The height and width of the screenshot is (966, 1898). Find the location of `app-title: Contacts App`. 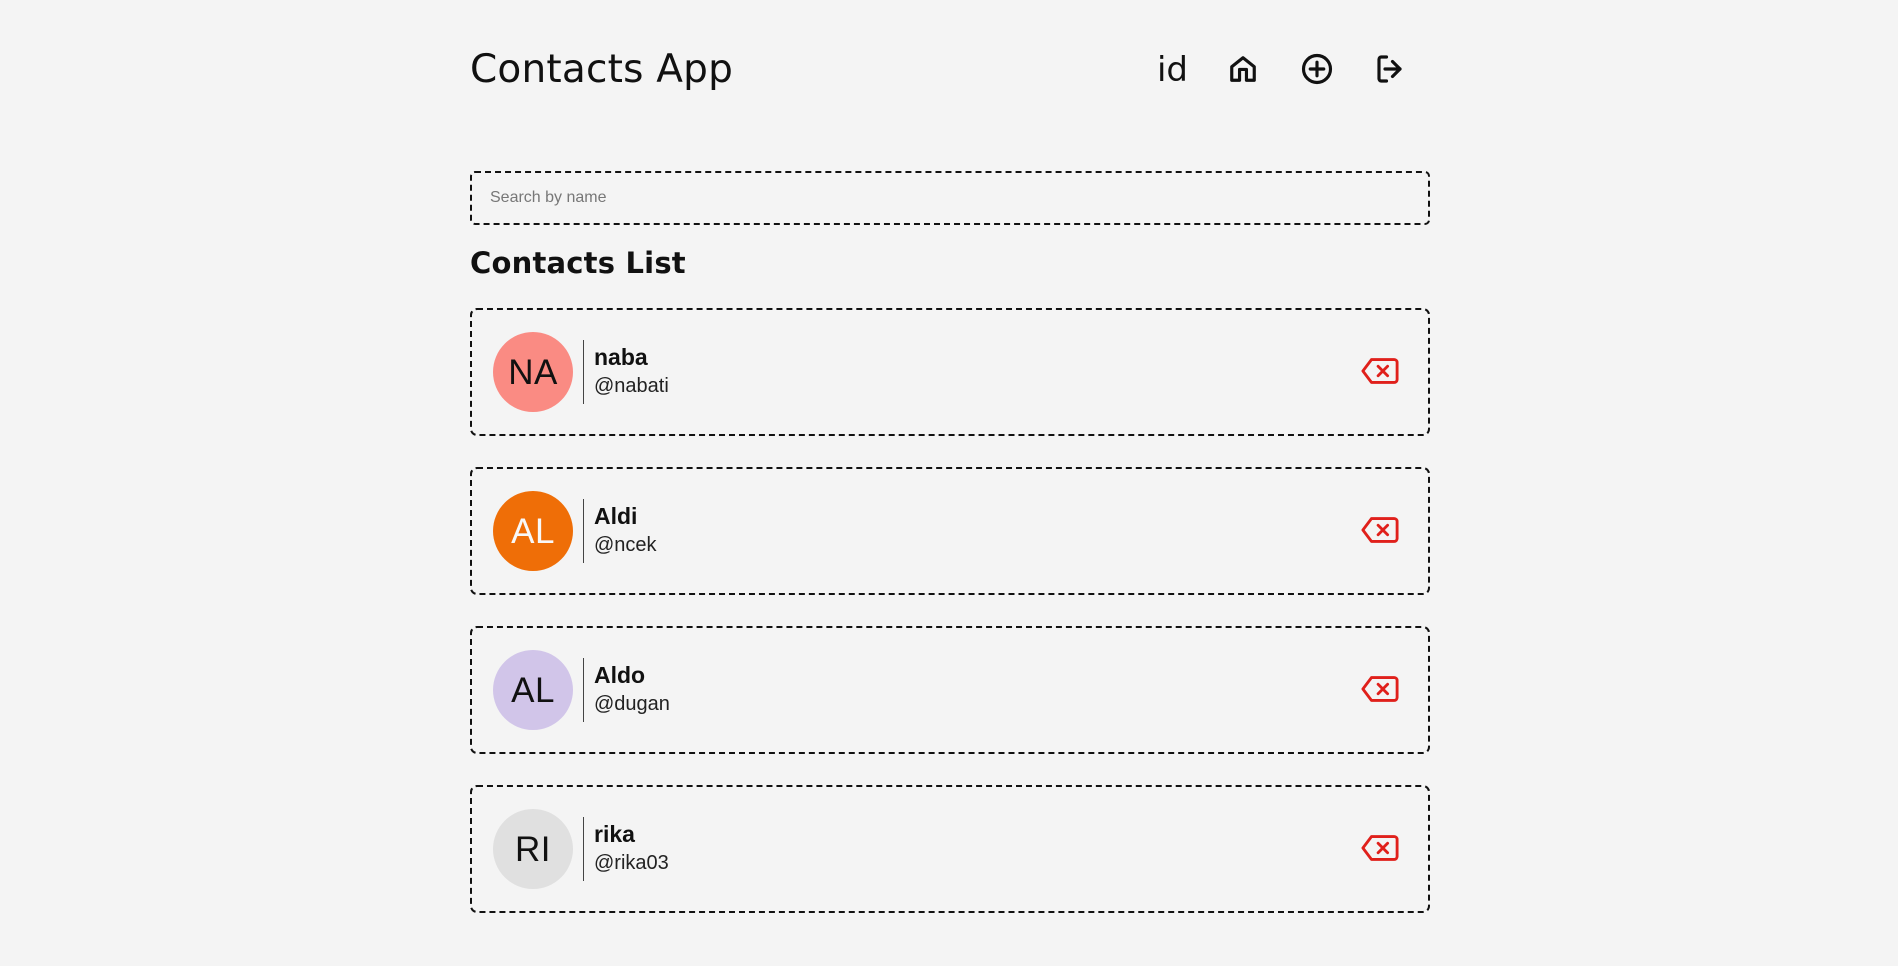

app-title: Contacts App is located at coordinates (602, 69).